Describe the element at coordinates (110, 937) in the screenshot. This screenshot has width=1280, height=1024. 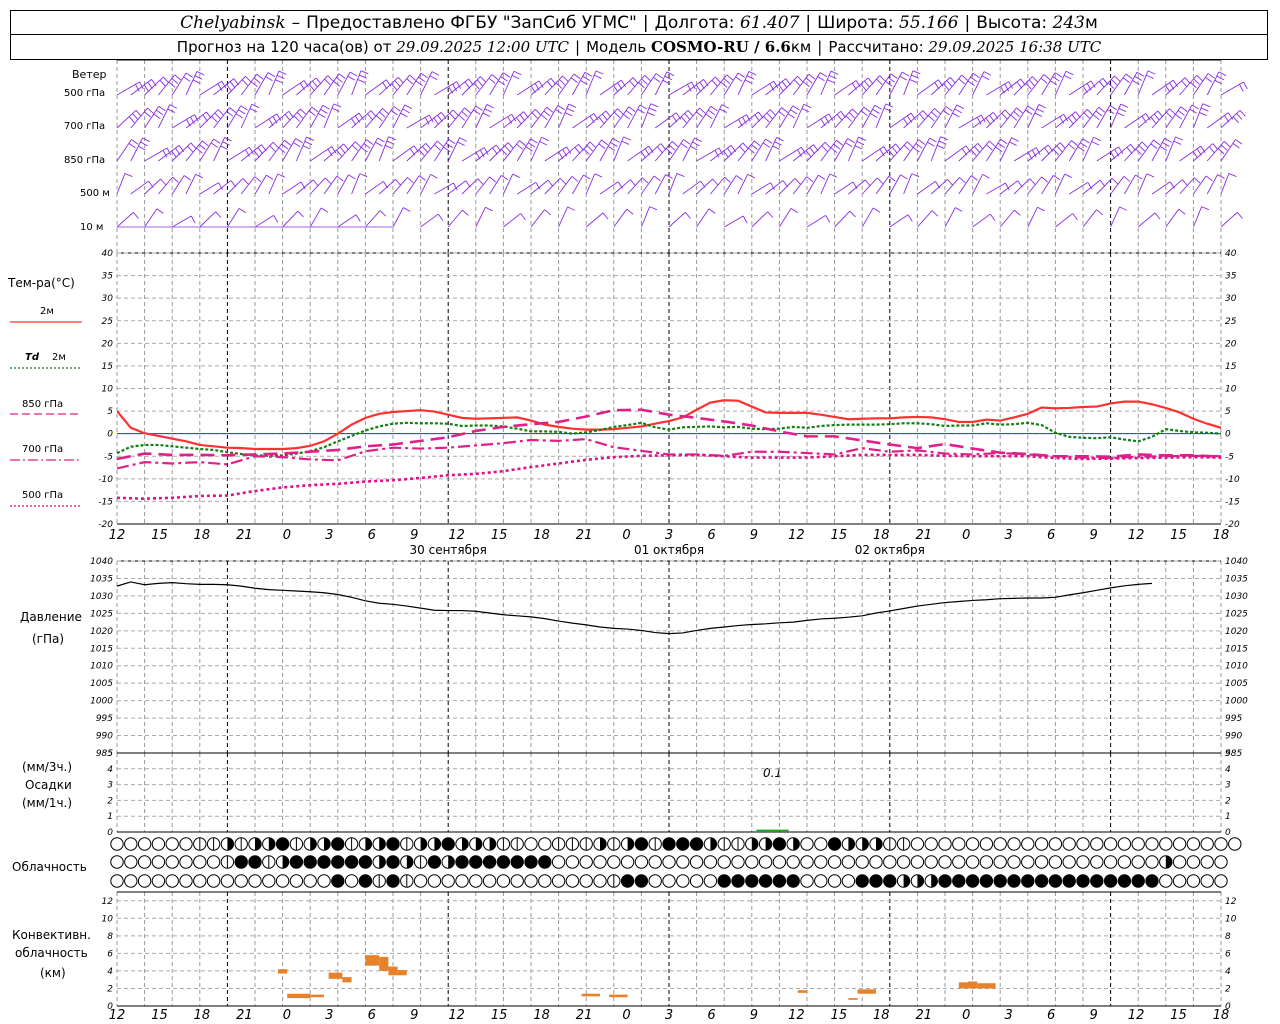
I see `ytick-left: 8` at that location.